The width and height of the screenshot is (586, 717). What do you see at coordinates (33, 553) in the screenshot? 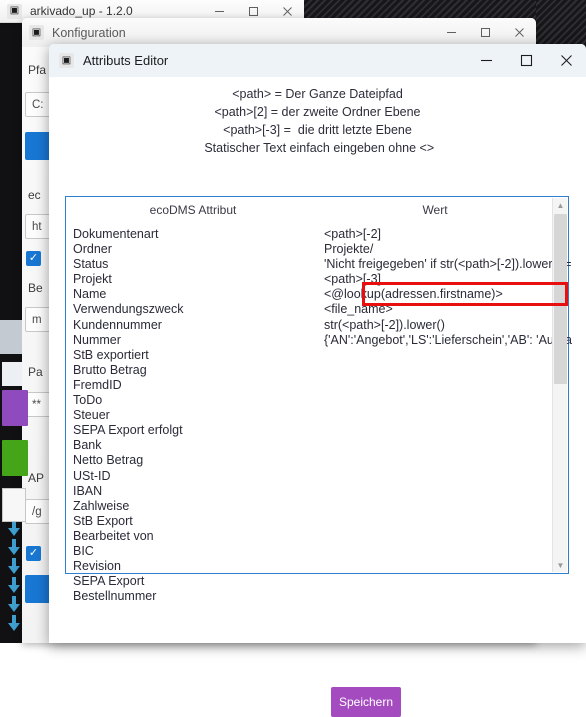
I see `checkbox-api: ✓` at bounding box center [33, 553].